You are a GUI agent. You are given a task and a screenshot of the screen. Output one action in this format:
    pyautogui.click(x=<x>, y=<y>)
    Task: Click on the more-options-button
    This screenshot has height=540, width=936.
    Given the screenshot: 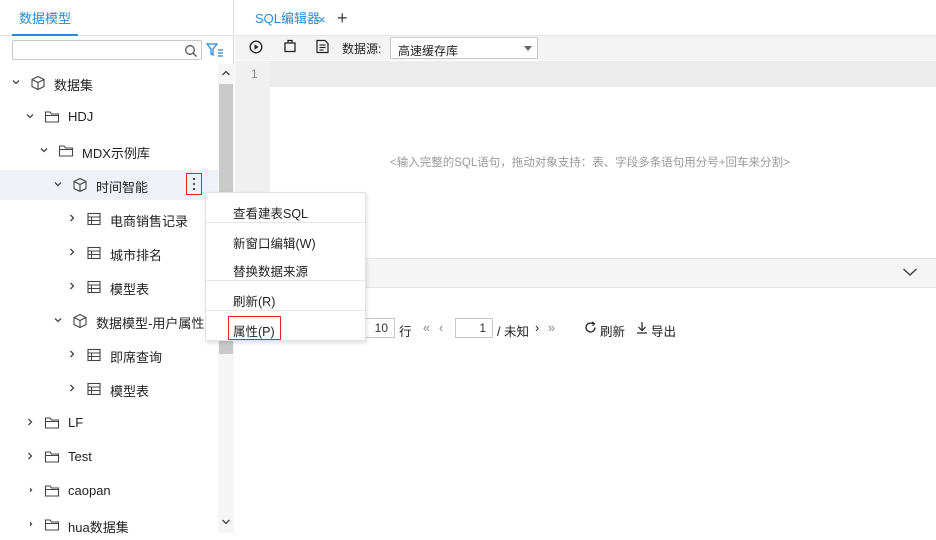 What is the action you would take?
    pyautogui.click(x=194, y=184)
    